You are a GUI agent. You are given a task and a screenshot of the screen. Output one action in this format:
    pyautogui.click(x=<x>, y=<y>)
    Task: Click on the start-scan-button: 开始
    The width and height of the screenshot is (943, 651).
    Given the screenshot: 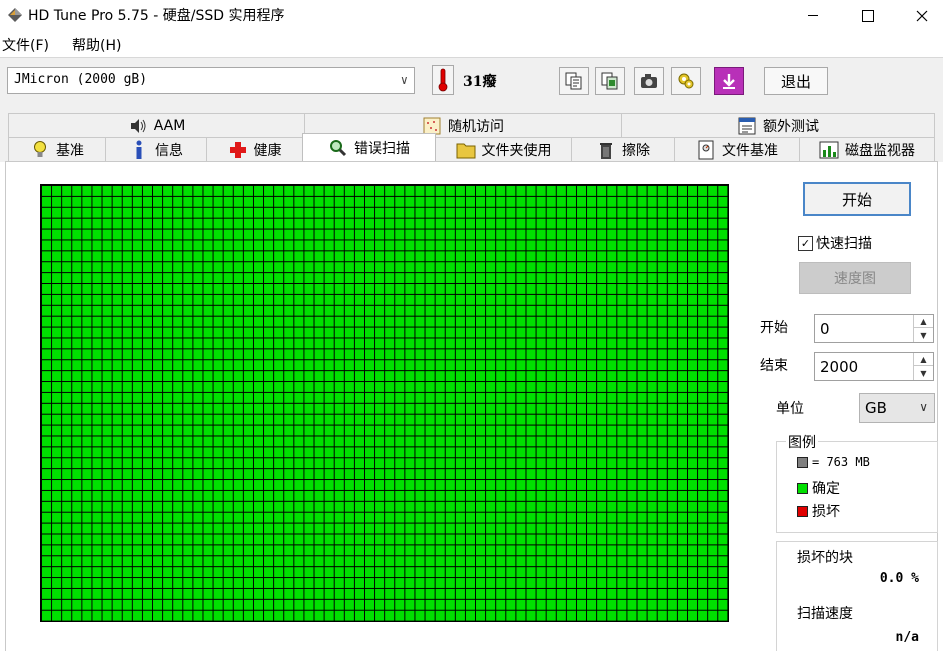 What is the action you would take?
    pyautogui.click(x=857, y=199)
    